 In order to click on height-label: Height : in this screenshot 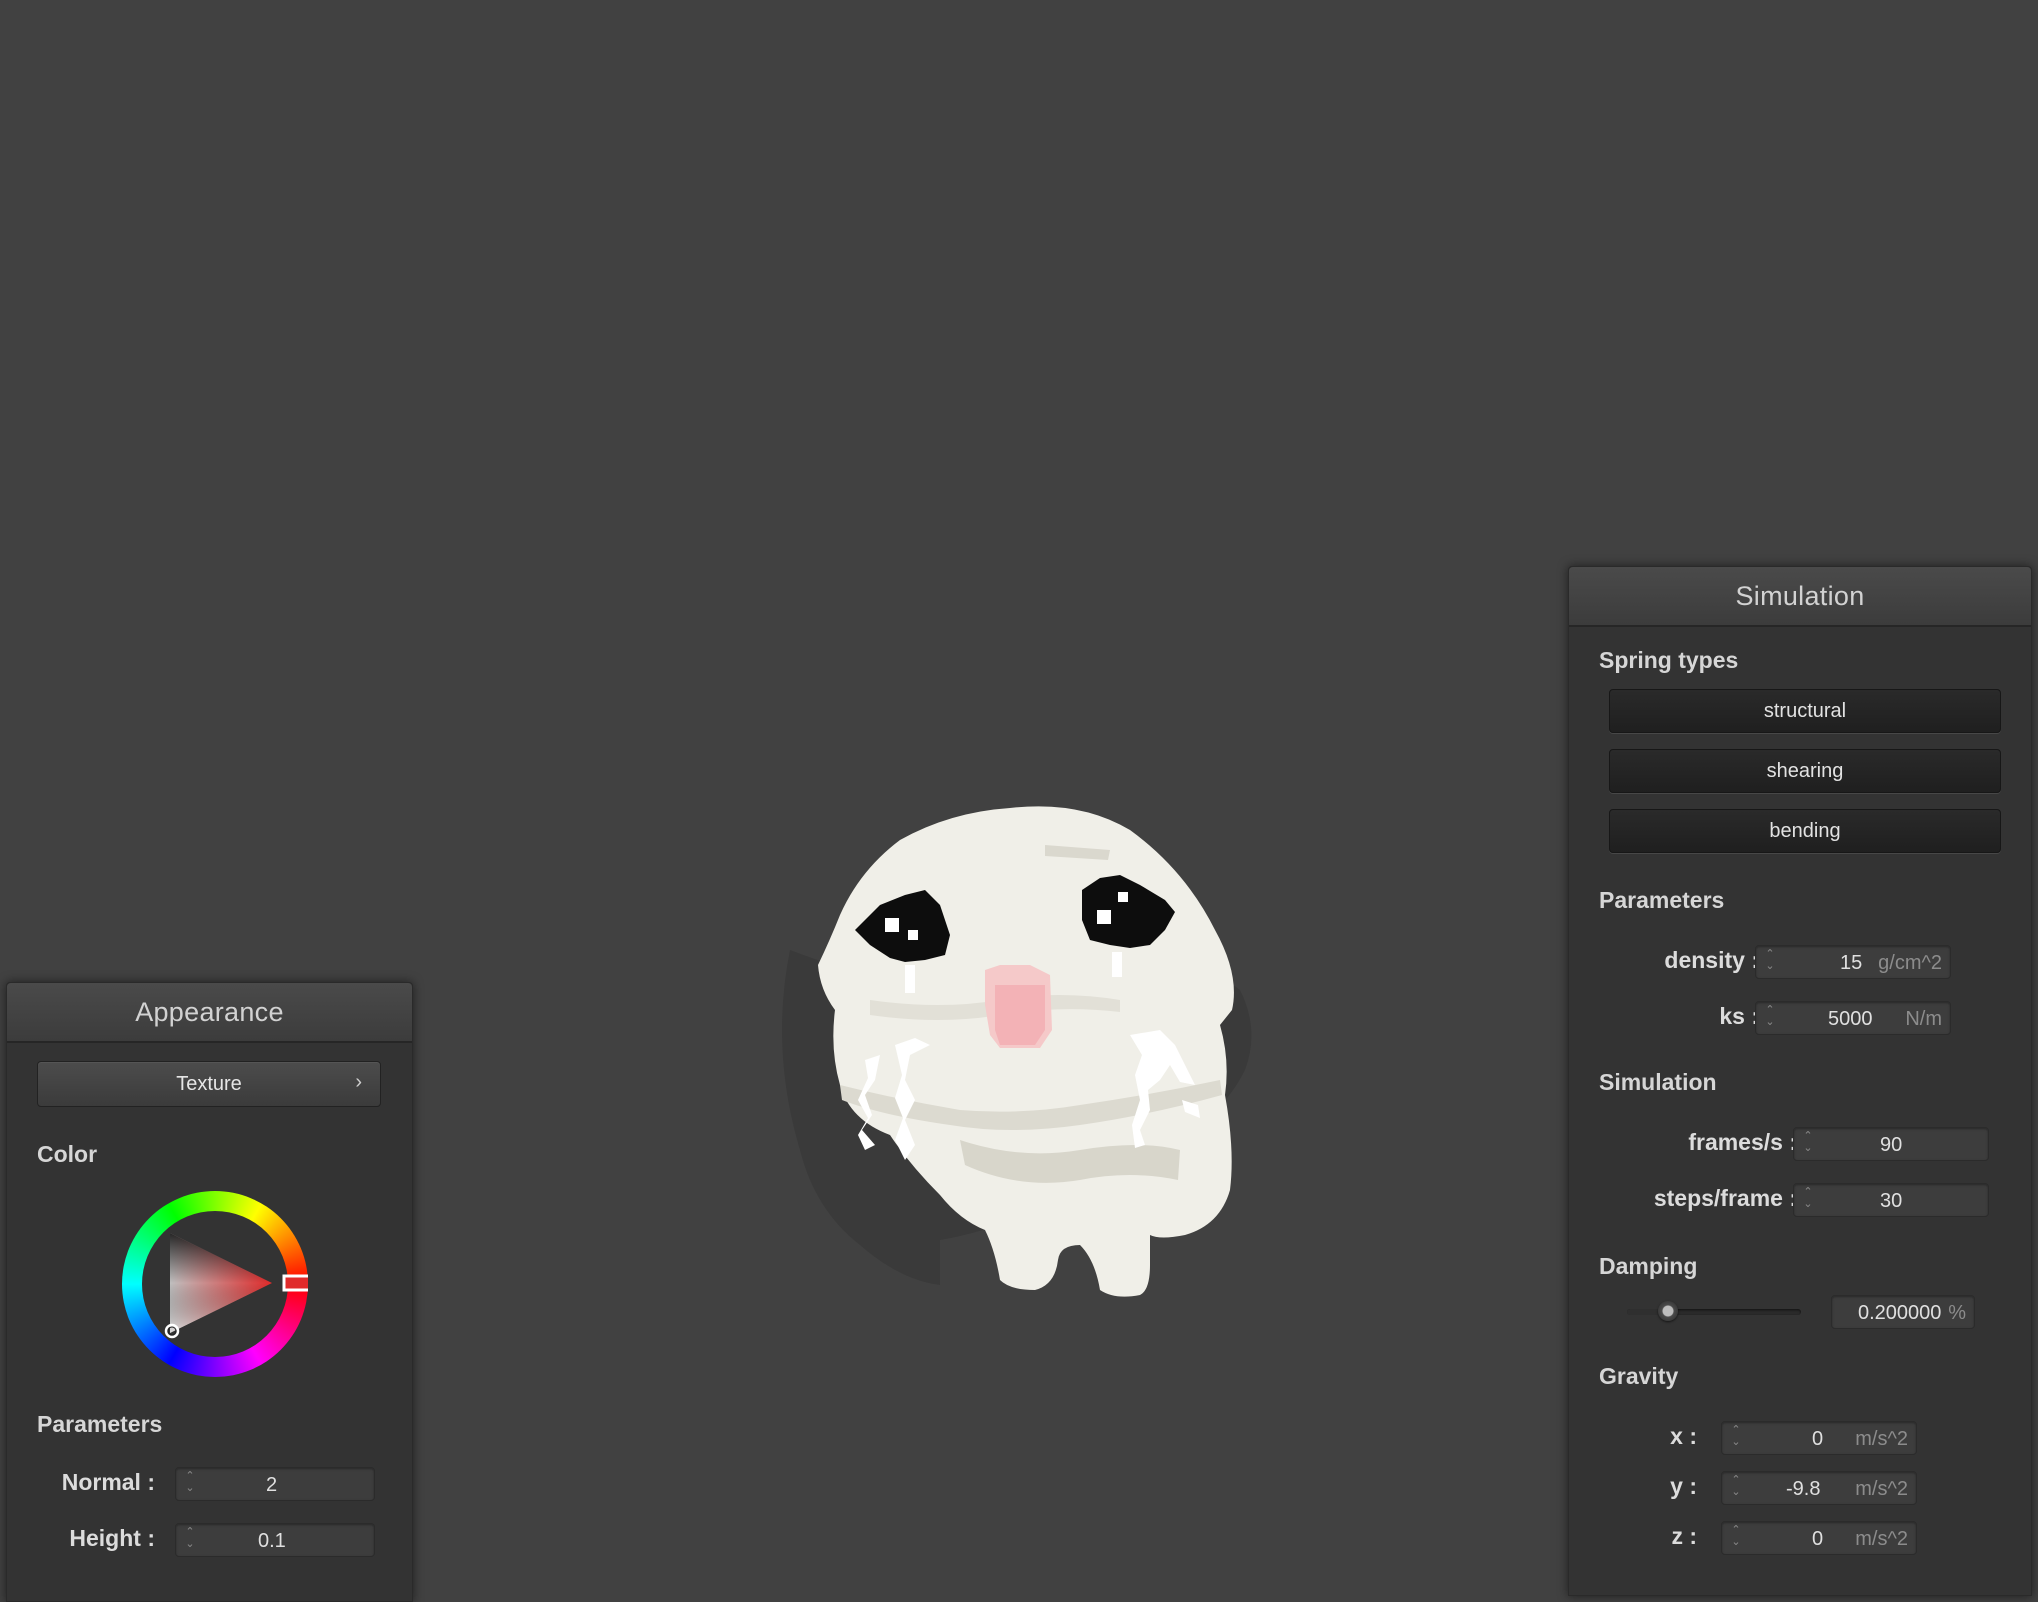, I will do `click(112, 1538)`.